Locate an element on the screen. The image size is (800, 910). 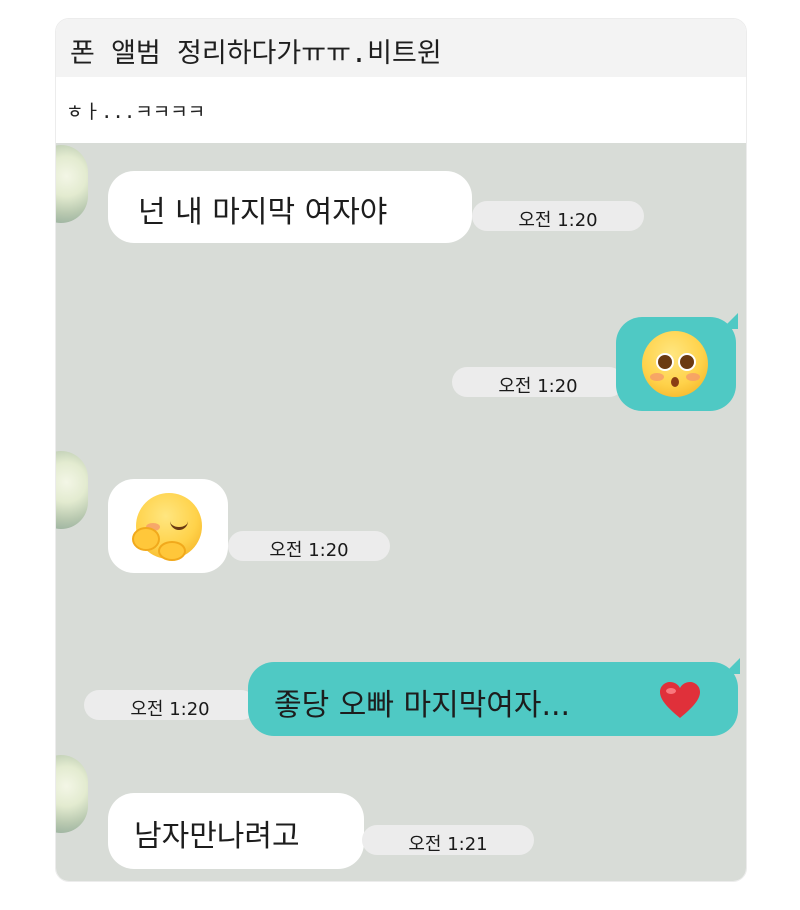
incoming-message-bubble is located at coordinates (168, 526).